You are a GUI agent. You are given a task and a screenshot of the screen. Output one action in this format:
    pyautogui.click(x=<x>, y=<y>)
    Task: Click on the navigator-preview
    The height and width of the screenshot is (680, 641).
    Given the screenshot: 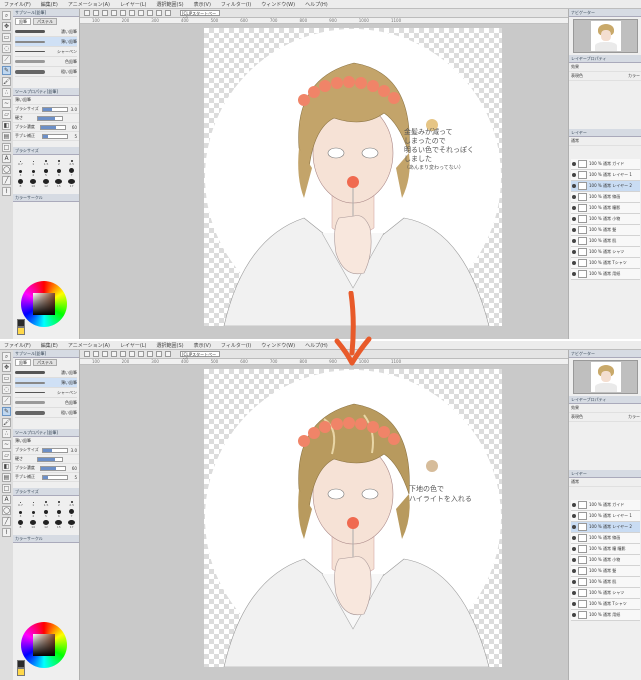 What is the action you would take?
    pyautogui.click(x=605, y=377)
    